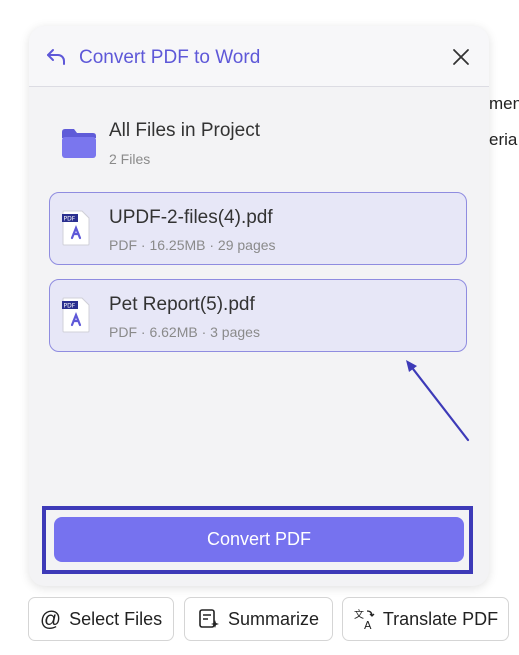 The height and width of the screenshot is (655, 519). Describe the element at coordinates (504, 103) in the screenshot. I see `background-text-line-1: men` at that location.